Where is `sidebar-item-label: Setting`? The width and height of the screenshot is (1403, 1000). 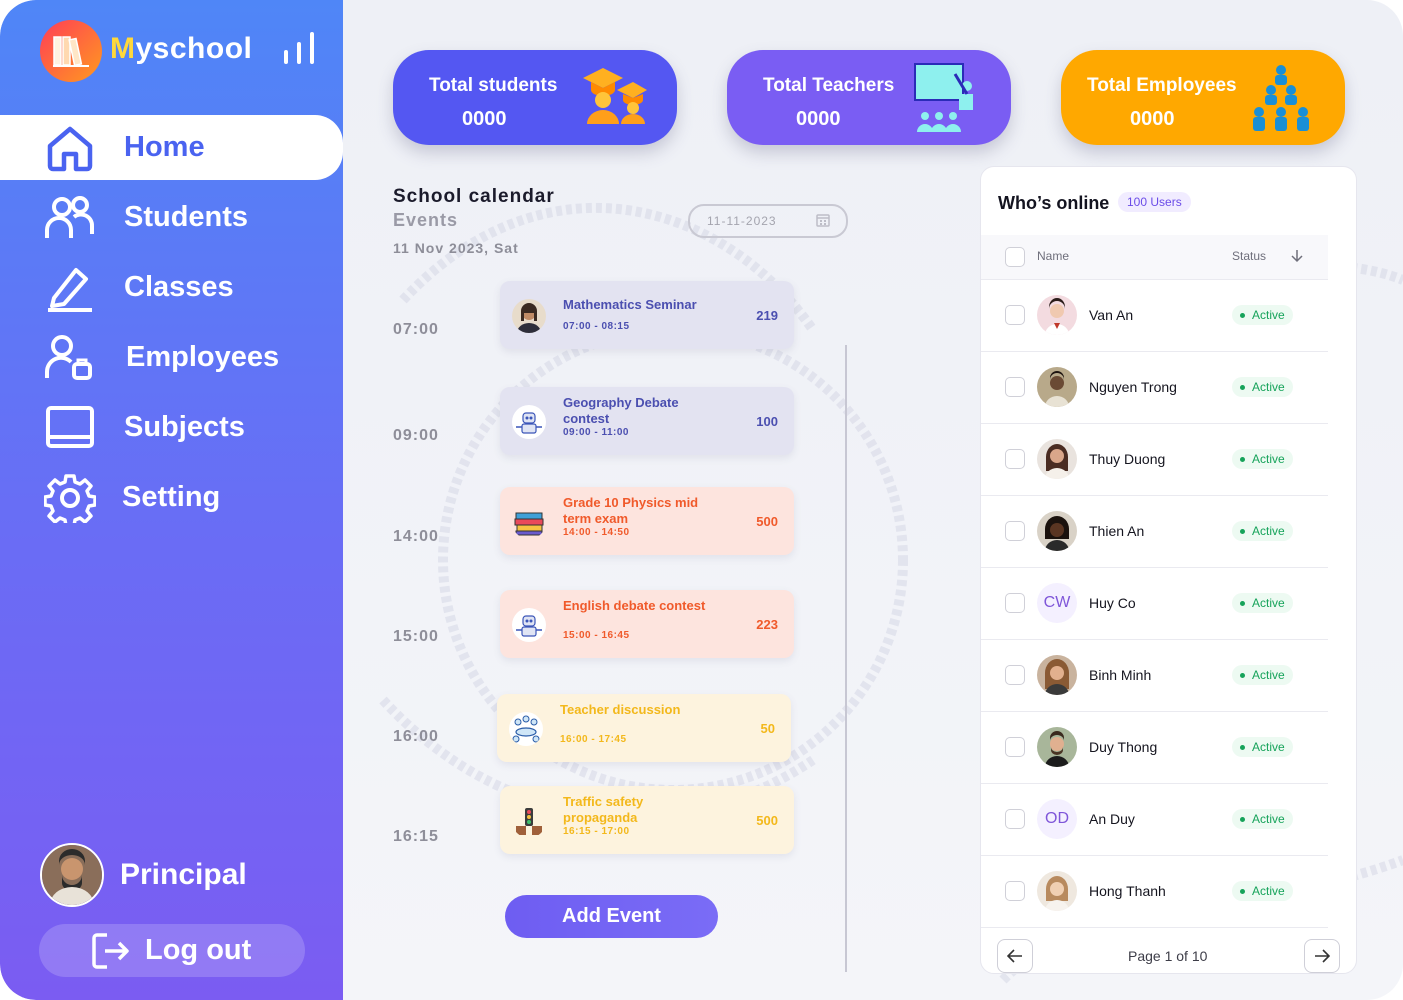
sidebar-item-label: Setting is located at coordinates (171, 497).